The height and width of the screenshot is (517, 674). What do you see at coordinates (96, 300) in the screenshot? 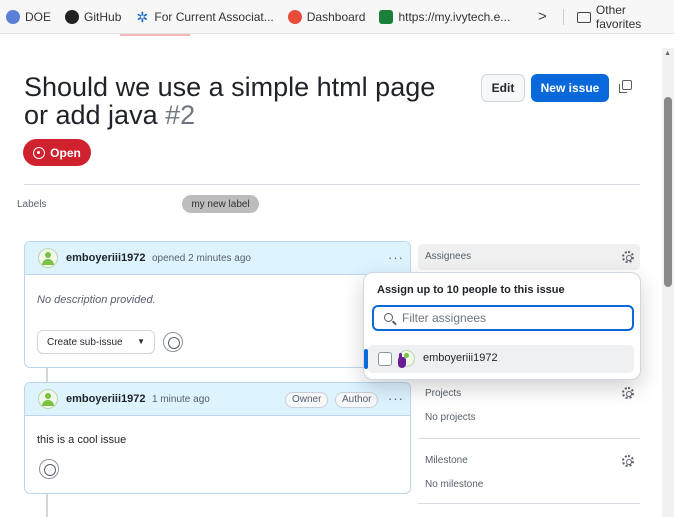
I see `comment-body: No description provided.` at bounding box center [96, 300].